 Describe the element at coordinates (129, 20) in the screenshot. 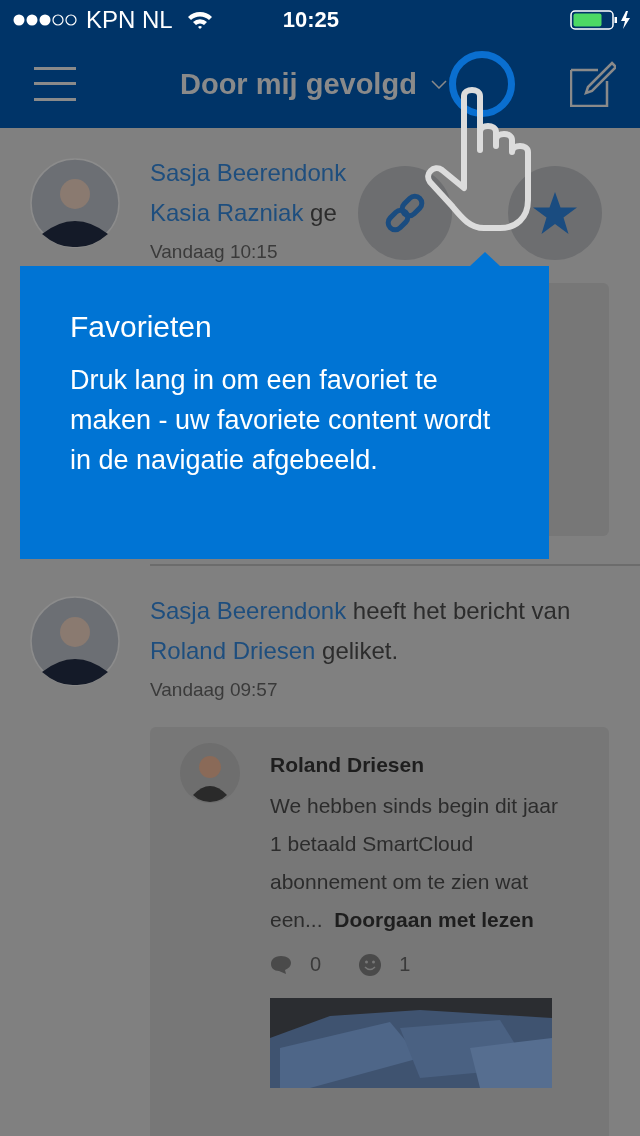

I see `carrier-name: KPN NL` at that location.